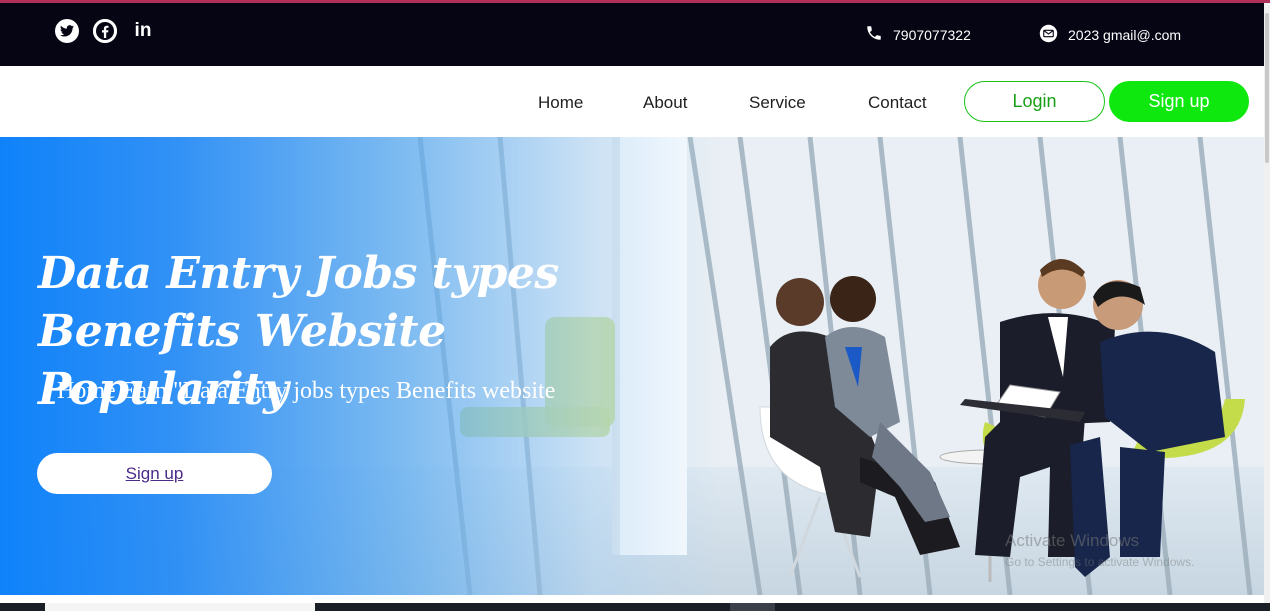 Image resolution: width=1270 pixels, height=611 pixels. Describe the element at coordinates (560, 103) in the screenshot. I see `nav-home: Home` at that location.